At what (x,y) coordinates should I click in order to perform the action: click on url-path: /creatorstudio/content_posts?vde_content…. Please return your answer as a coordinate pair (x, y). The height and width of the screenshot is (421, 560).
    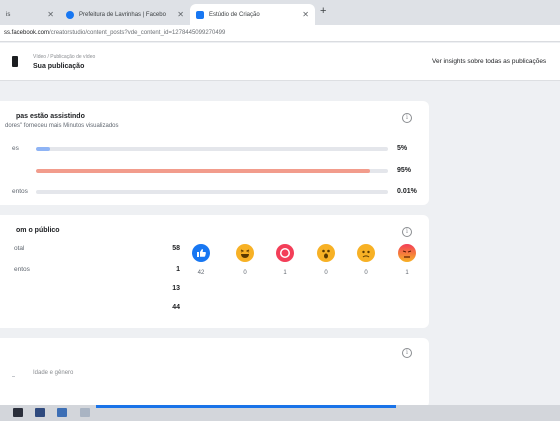
    Looking at the image, I should click on (137, 33).